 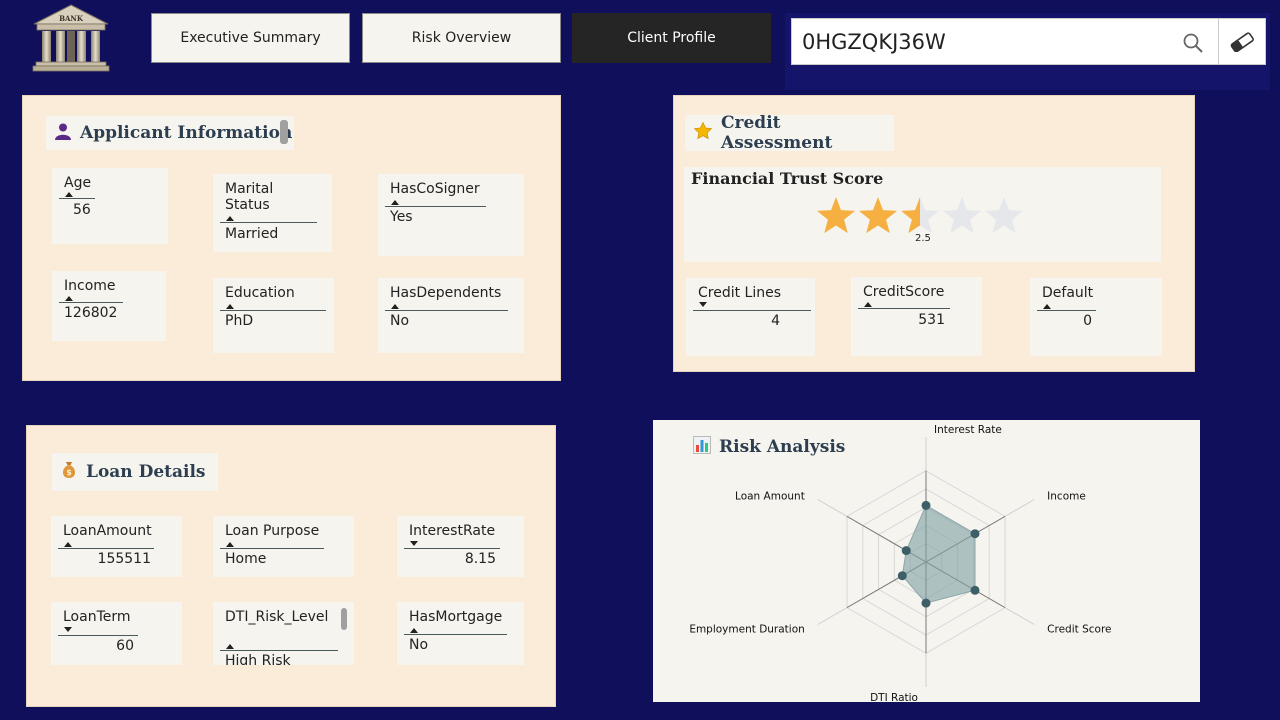 I want to click on field-label-mortgage: HasMortgage, so click(x=456, y=617).